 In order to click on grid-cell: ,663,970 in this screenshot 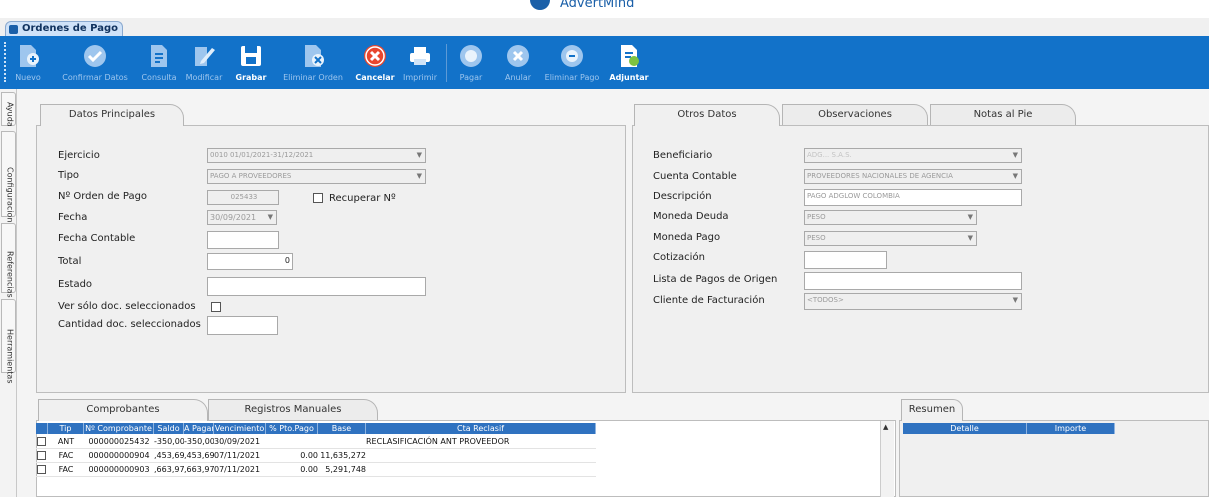, I will do `click(199, 469)`.